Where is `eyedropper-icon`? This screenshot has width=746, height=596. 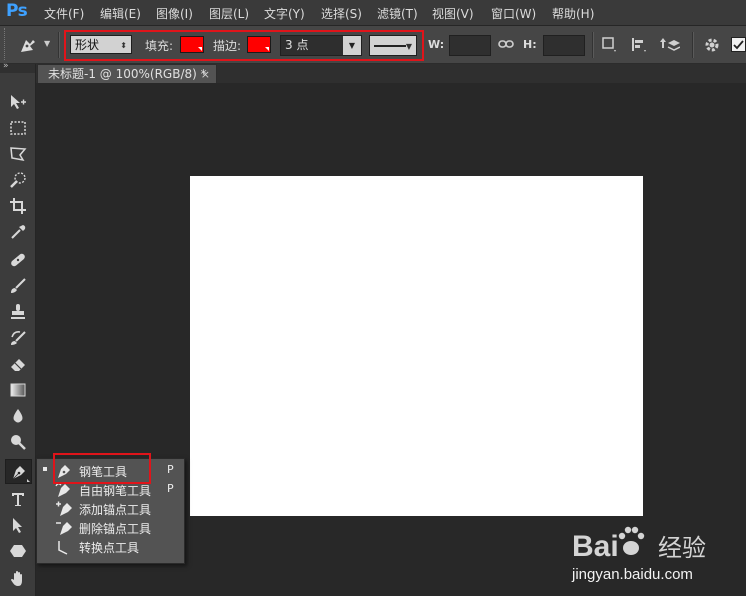
eyedropper-icon is located at coordinates (18, 232).